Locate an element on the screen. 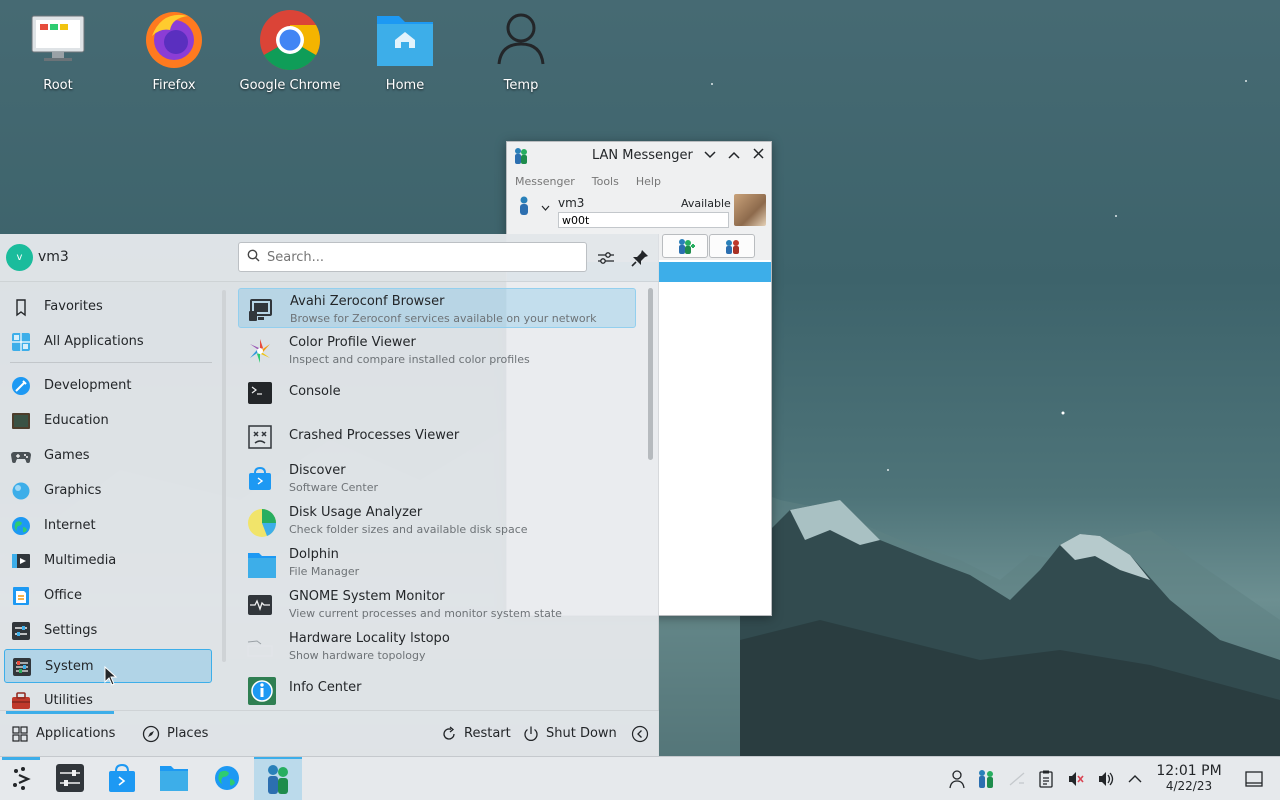 The image size is (1280, 800). maximize-button is located at coordinates (734, 156).